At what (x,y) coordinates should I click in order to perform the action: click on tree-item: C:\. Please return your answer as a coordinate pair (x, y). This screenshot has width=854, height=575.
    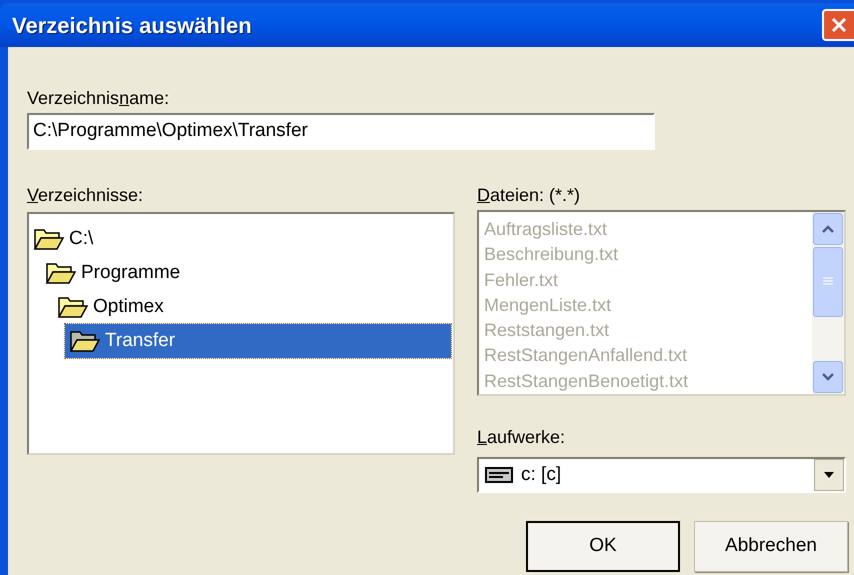
    Looking at the image, I should click on (240, 239).